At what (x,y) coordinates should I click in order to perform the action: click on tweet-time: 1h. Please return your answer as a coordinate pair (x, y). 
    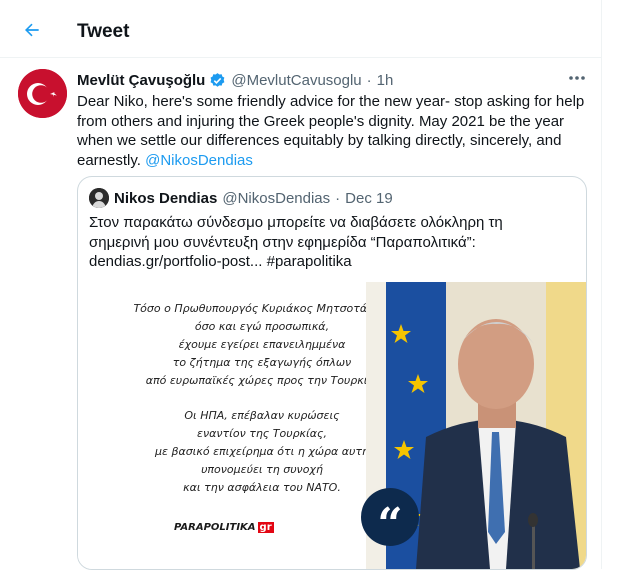
    Looking at the image, I should click on (385, 80).